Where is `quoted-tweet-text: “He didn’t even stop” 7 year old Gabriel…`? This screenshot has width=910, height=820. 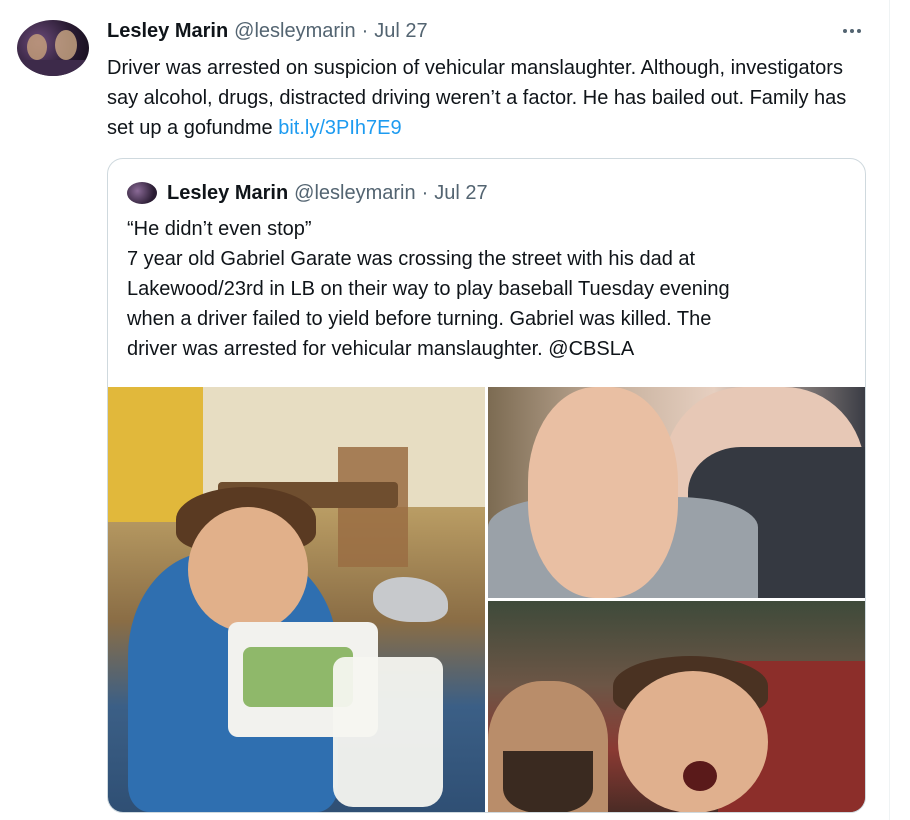 quoted-tweet-text: “He didn’t even stop” 7 year old Gabriel… is located at coordinates (487, 289).